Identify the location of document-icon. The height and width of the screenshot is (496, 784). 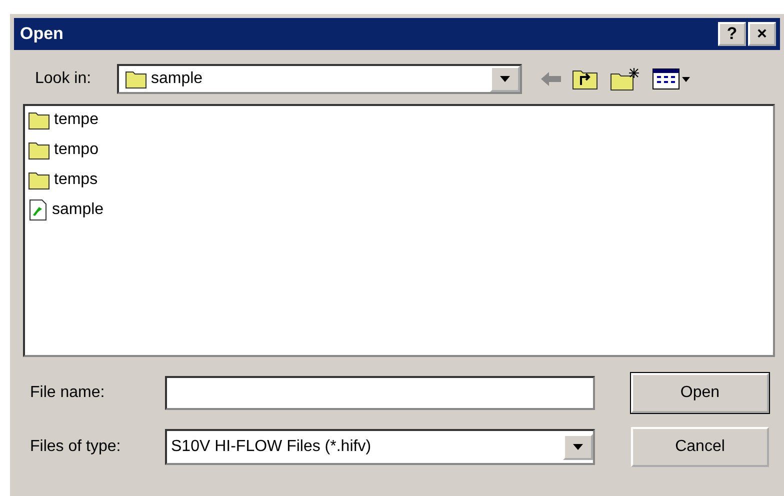
(38, 210).